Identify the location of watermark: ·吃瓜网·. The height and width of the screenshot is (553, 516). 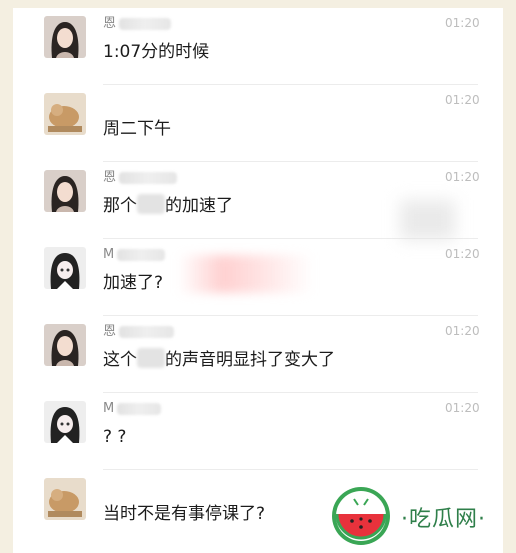
(408, 513).